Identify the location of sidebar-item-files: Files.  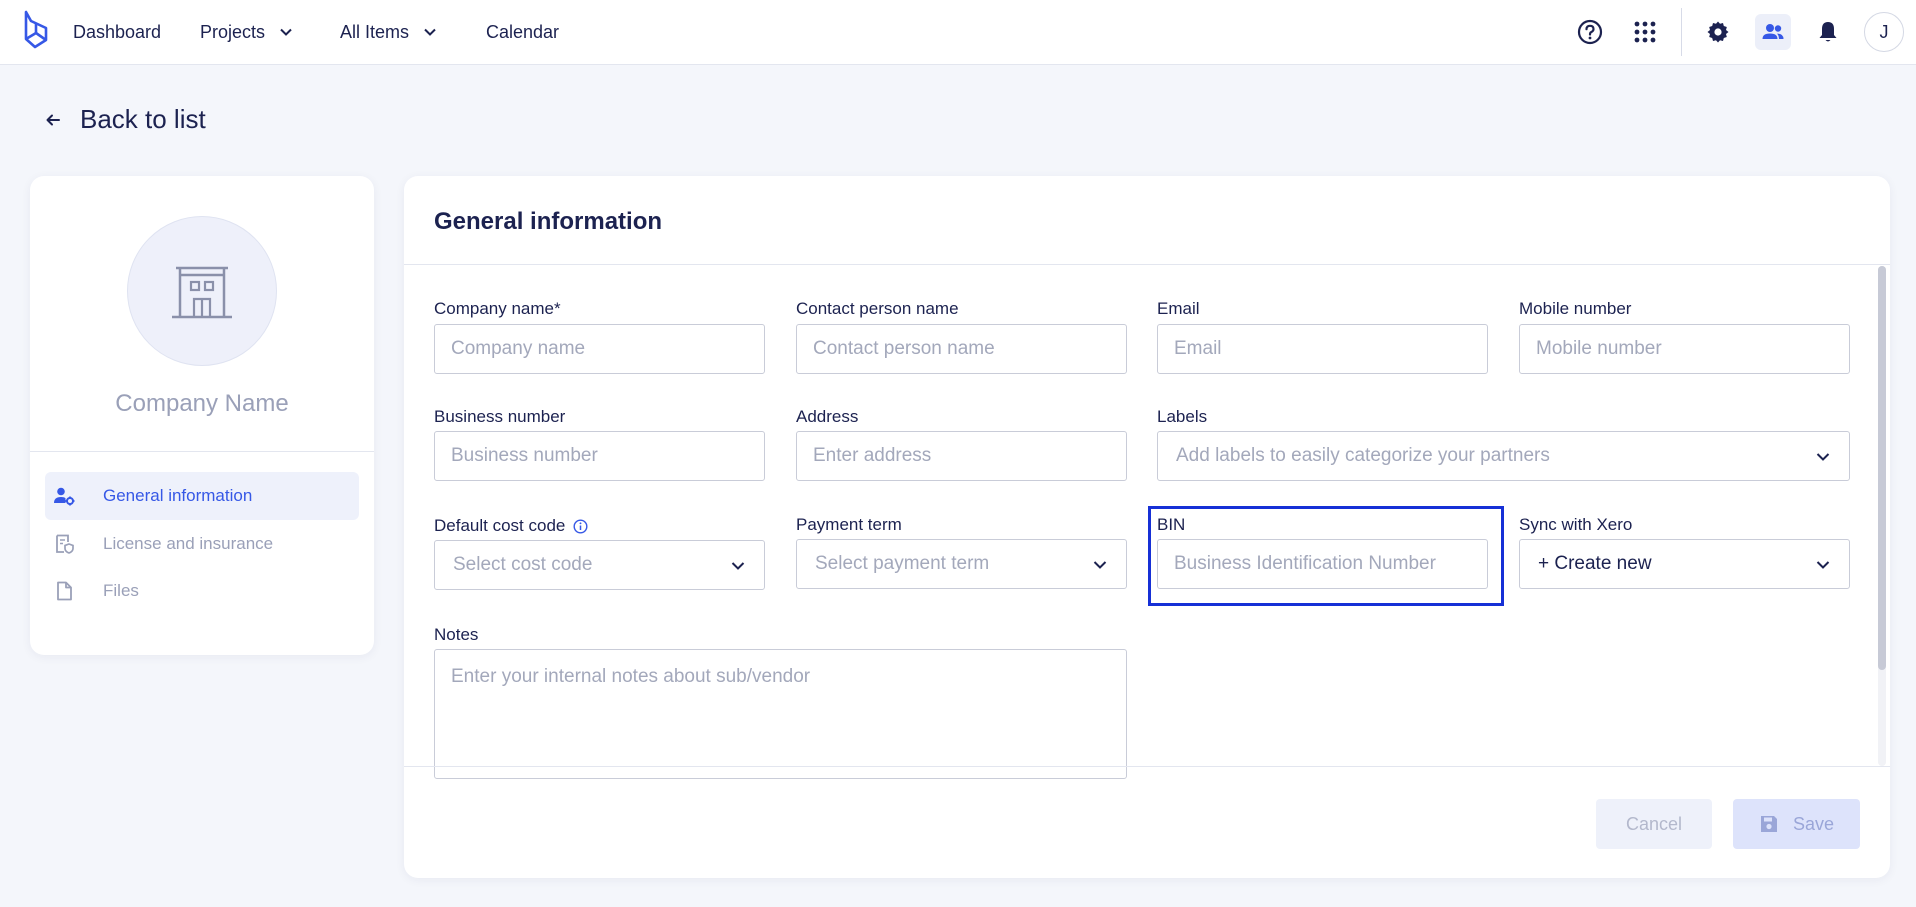
(202, 591).